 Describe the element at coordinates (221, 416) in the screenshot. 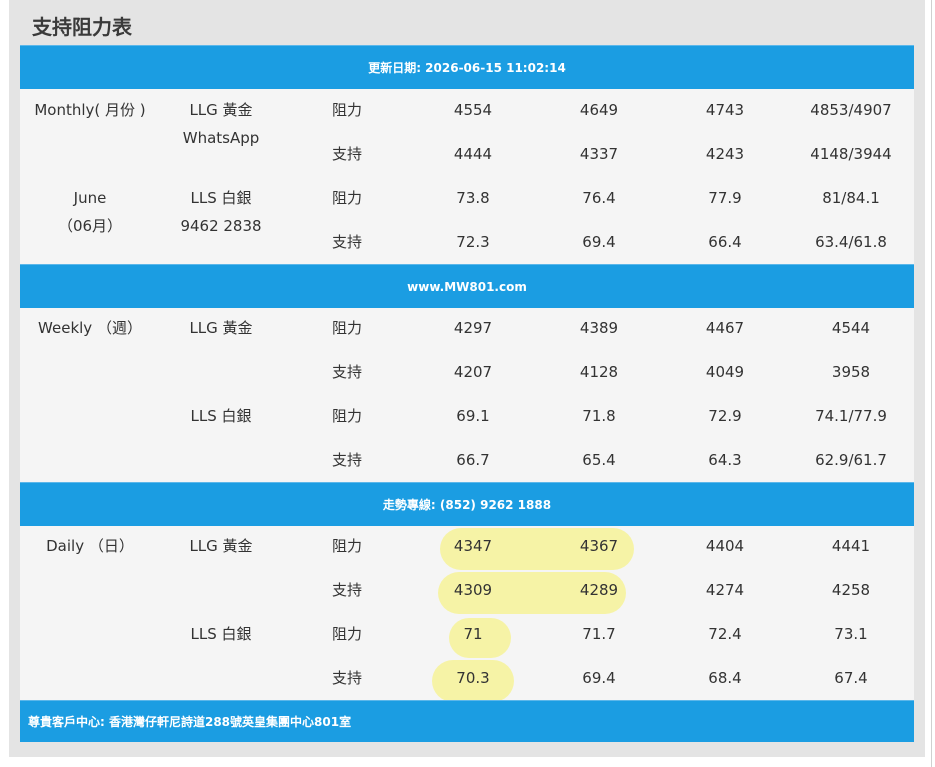

I see `weekly-lls-label: LLS 白銀` at that location.